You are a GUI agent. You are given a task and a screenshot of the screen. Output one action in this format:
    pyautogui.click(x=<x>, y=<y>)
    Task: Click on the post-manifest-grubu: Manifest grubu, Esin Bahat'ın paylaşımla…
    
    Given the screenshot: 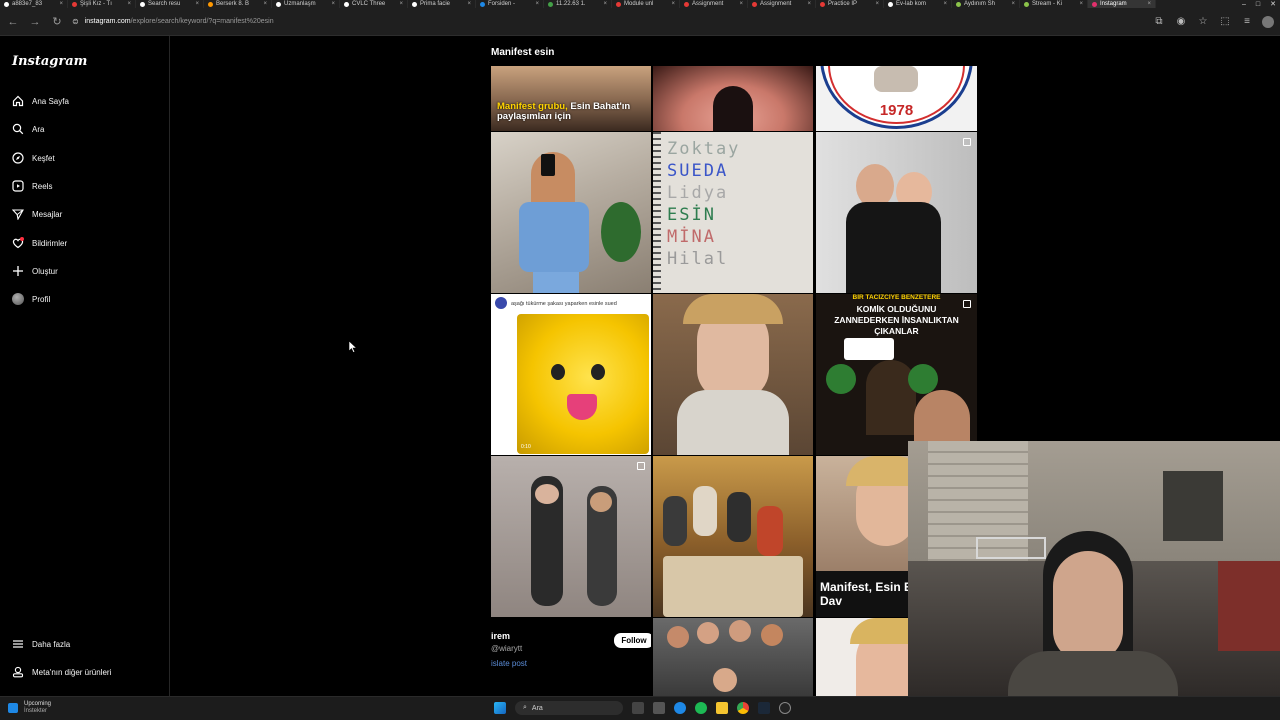 What is the action you would take?
    pyautogui.click(x=571, y=98)
    